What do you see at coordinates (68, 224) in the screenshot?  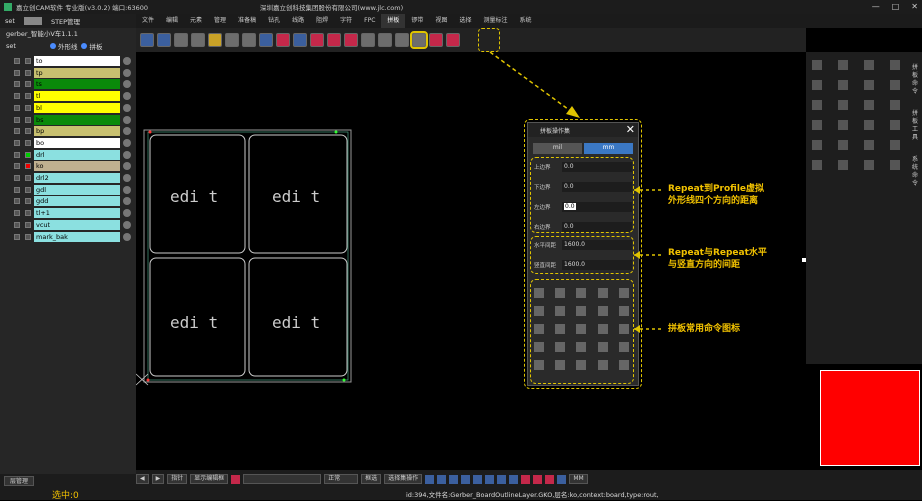 I see `layer-row: vcut` at bounding box center [68, 224].